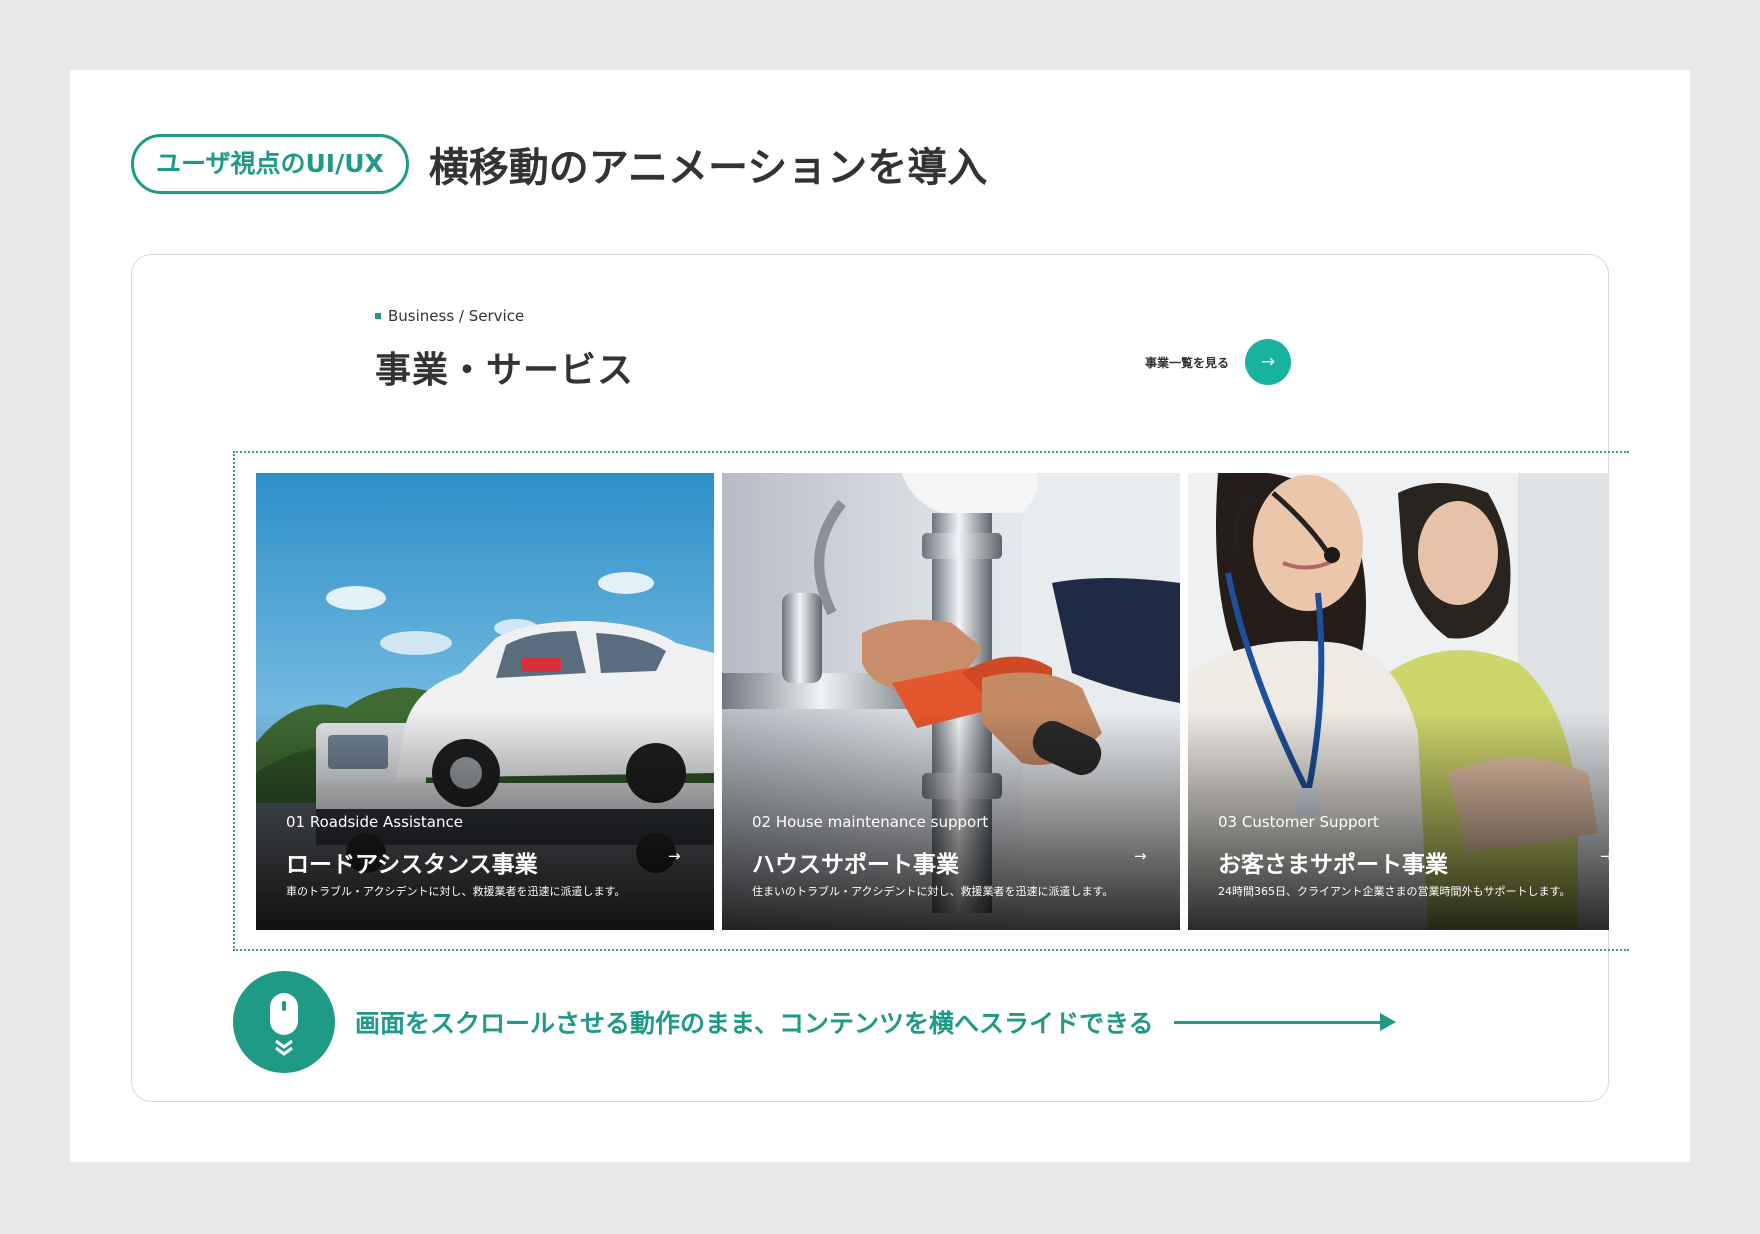 This screenshot has height=1234, width=1760. I want to click on eyebrow-square-icon, so click(378, 316).